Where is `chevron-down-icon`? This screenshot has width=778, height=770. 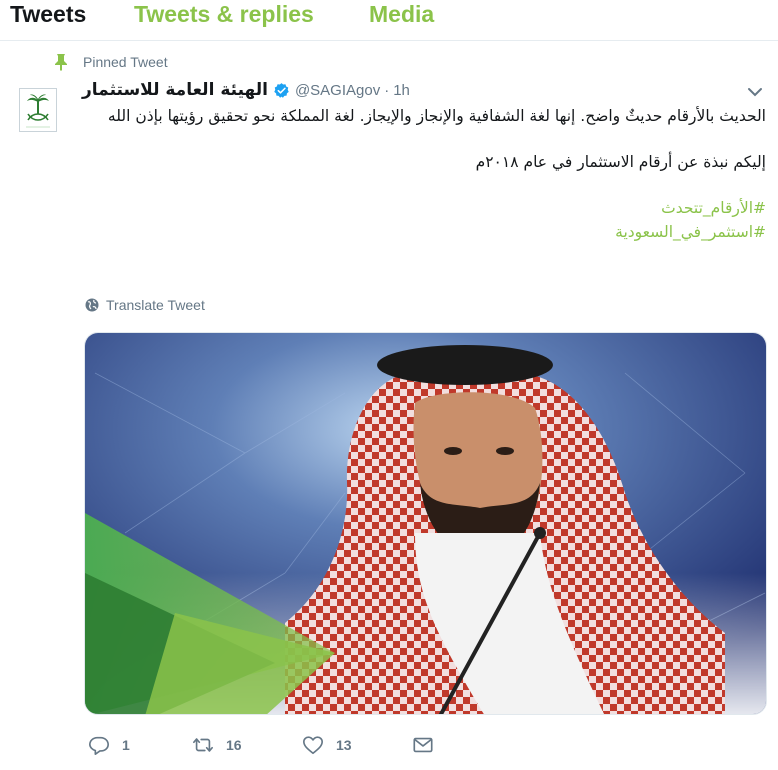
chevron-down-icon is located at coordinates (755, 92).